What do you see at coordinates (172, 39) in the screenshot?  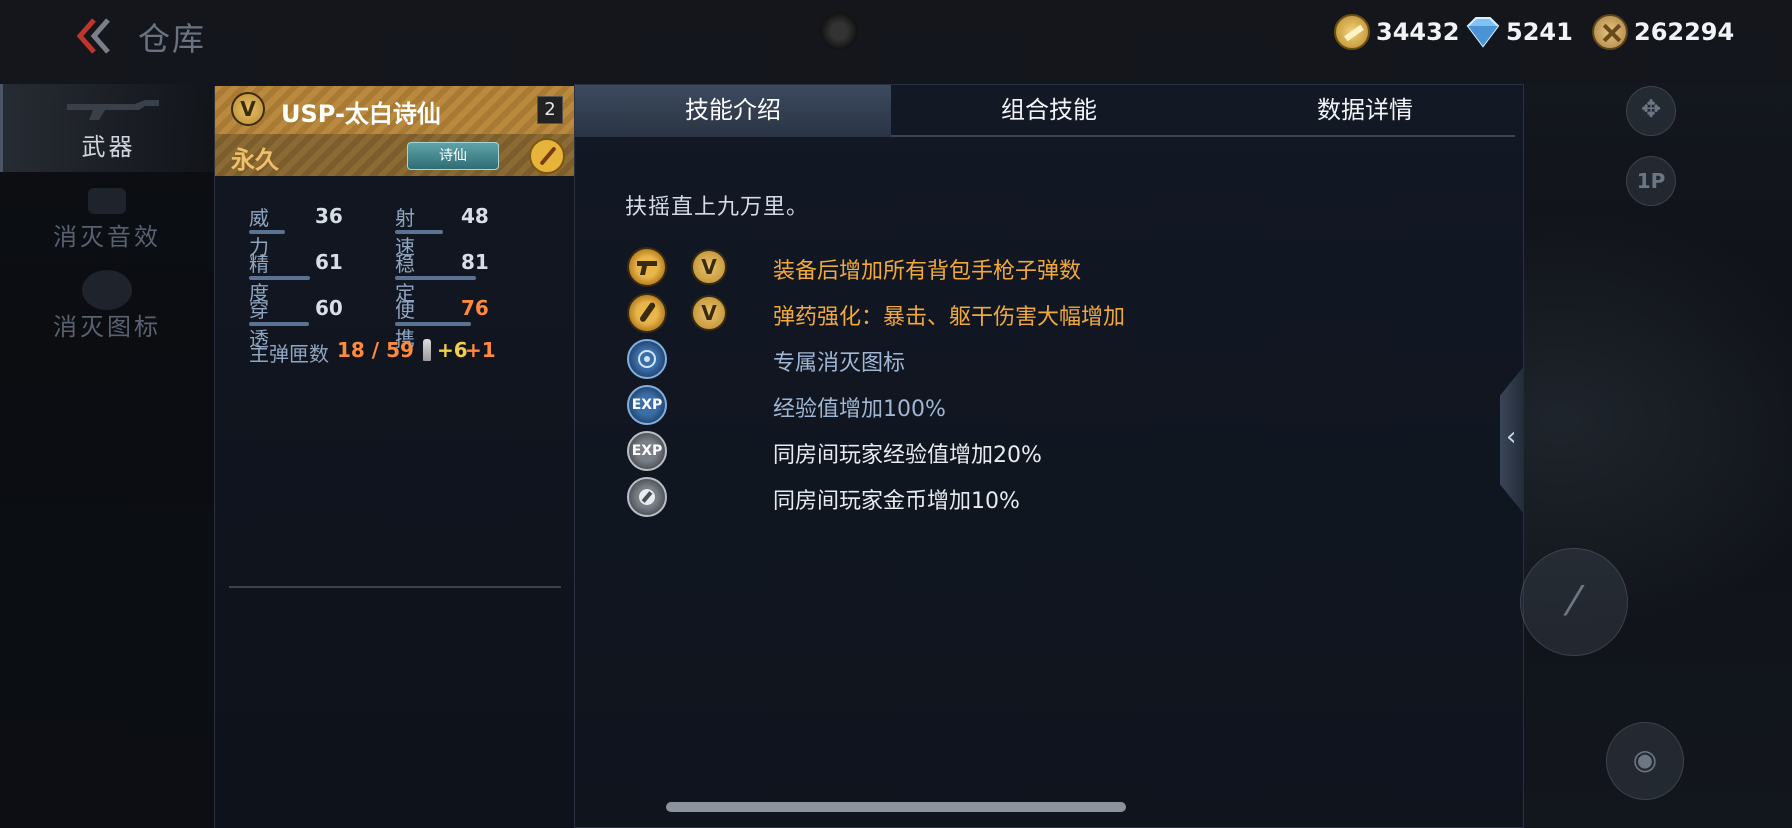 I see `page-title: 仓库` at bounding box center [172, 39].